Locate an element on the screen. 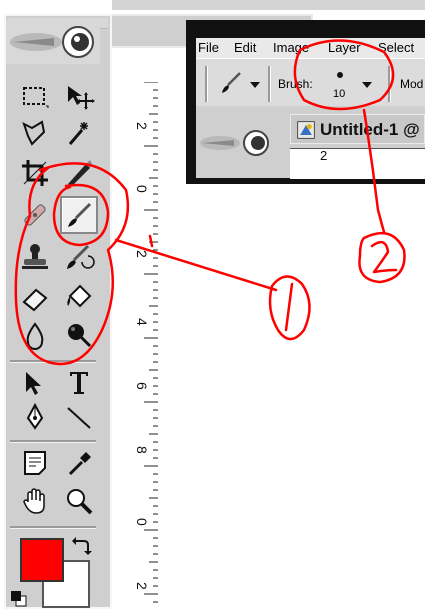 Image resolution: width=425 pixels, height=609 pixels. pen-tool-icon is located at coordinates (35, 416).